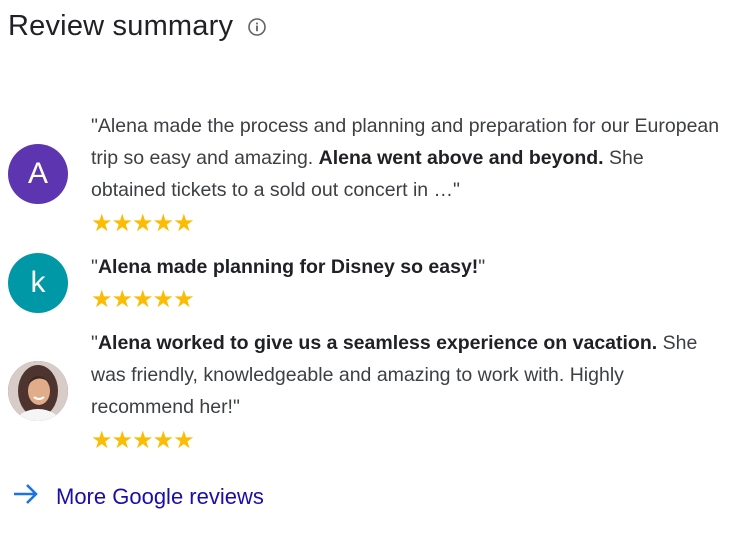  I want to click on review-summary-header: Review summary, so click(137, 26).